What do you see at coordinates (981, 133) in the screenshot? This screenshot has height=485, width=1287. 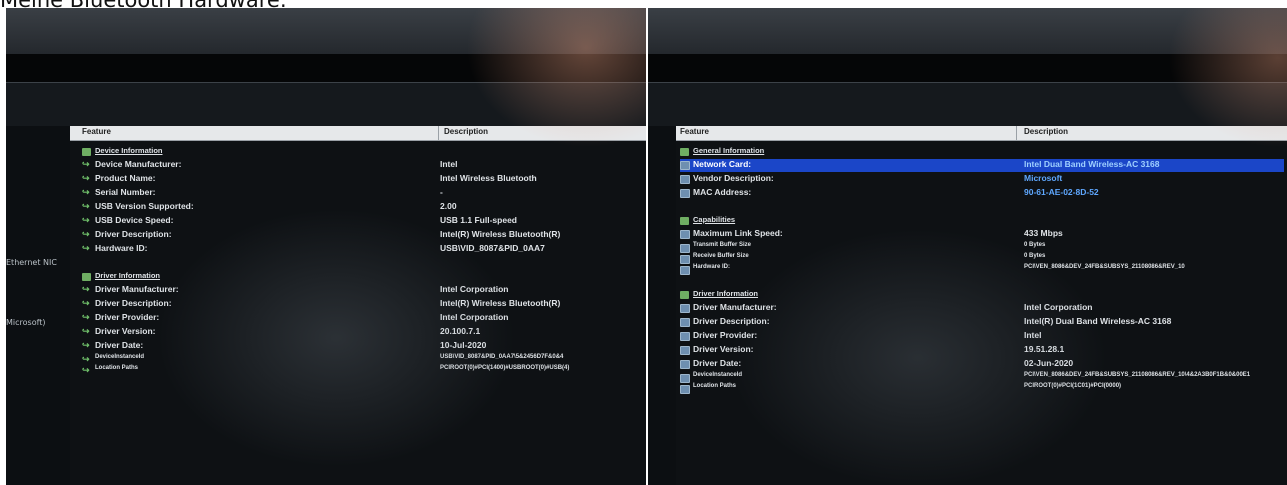 I see `details-column-header: Feature Description` at bounding box center [981, 133].